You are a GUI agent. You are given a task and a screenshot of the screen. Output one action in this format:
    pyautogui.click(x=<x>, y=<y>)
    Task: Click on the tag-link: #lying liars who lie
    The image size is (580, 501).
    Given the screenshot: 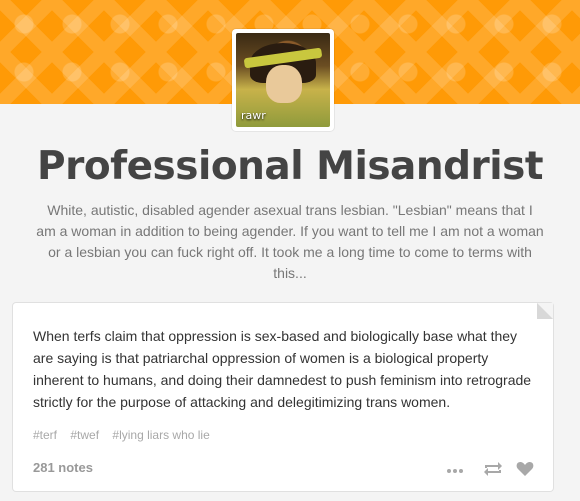 What is the action you would take?
    pyautogui.click(x=160, y=435)
    